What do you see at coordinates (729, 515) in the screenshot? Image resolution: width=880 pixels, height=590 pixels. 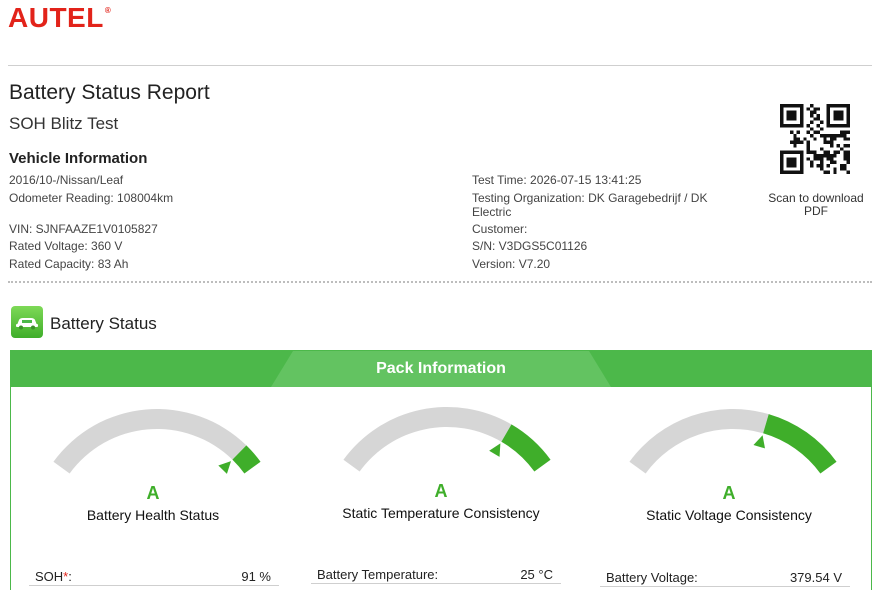 I see `voltage-consistency-label: Static Voltage Consistency` at bounding box center [729, 515].